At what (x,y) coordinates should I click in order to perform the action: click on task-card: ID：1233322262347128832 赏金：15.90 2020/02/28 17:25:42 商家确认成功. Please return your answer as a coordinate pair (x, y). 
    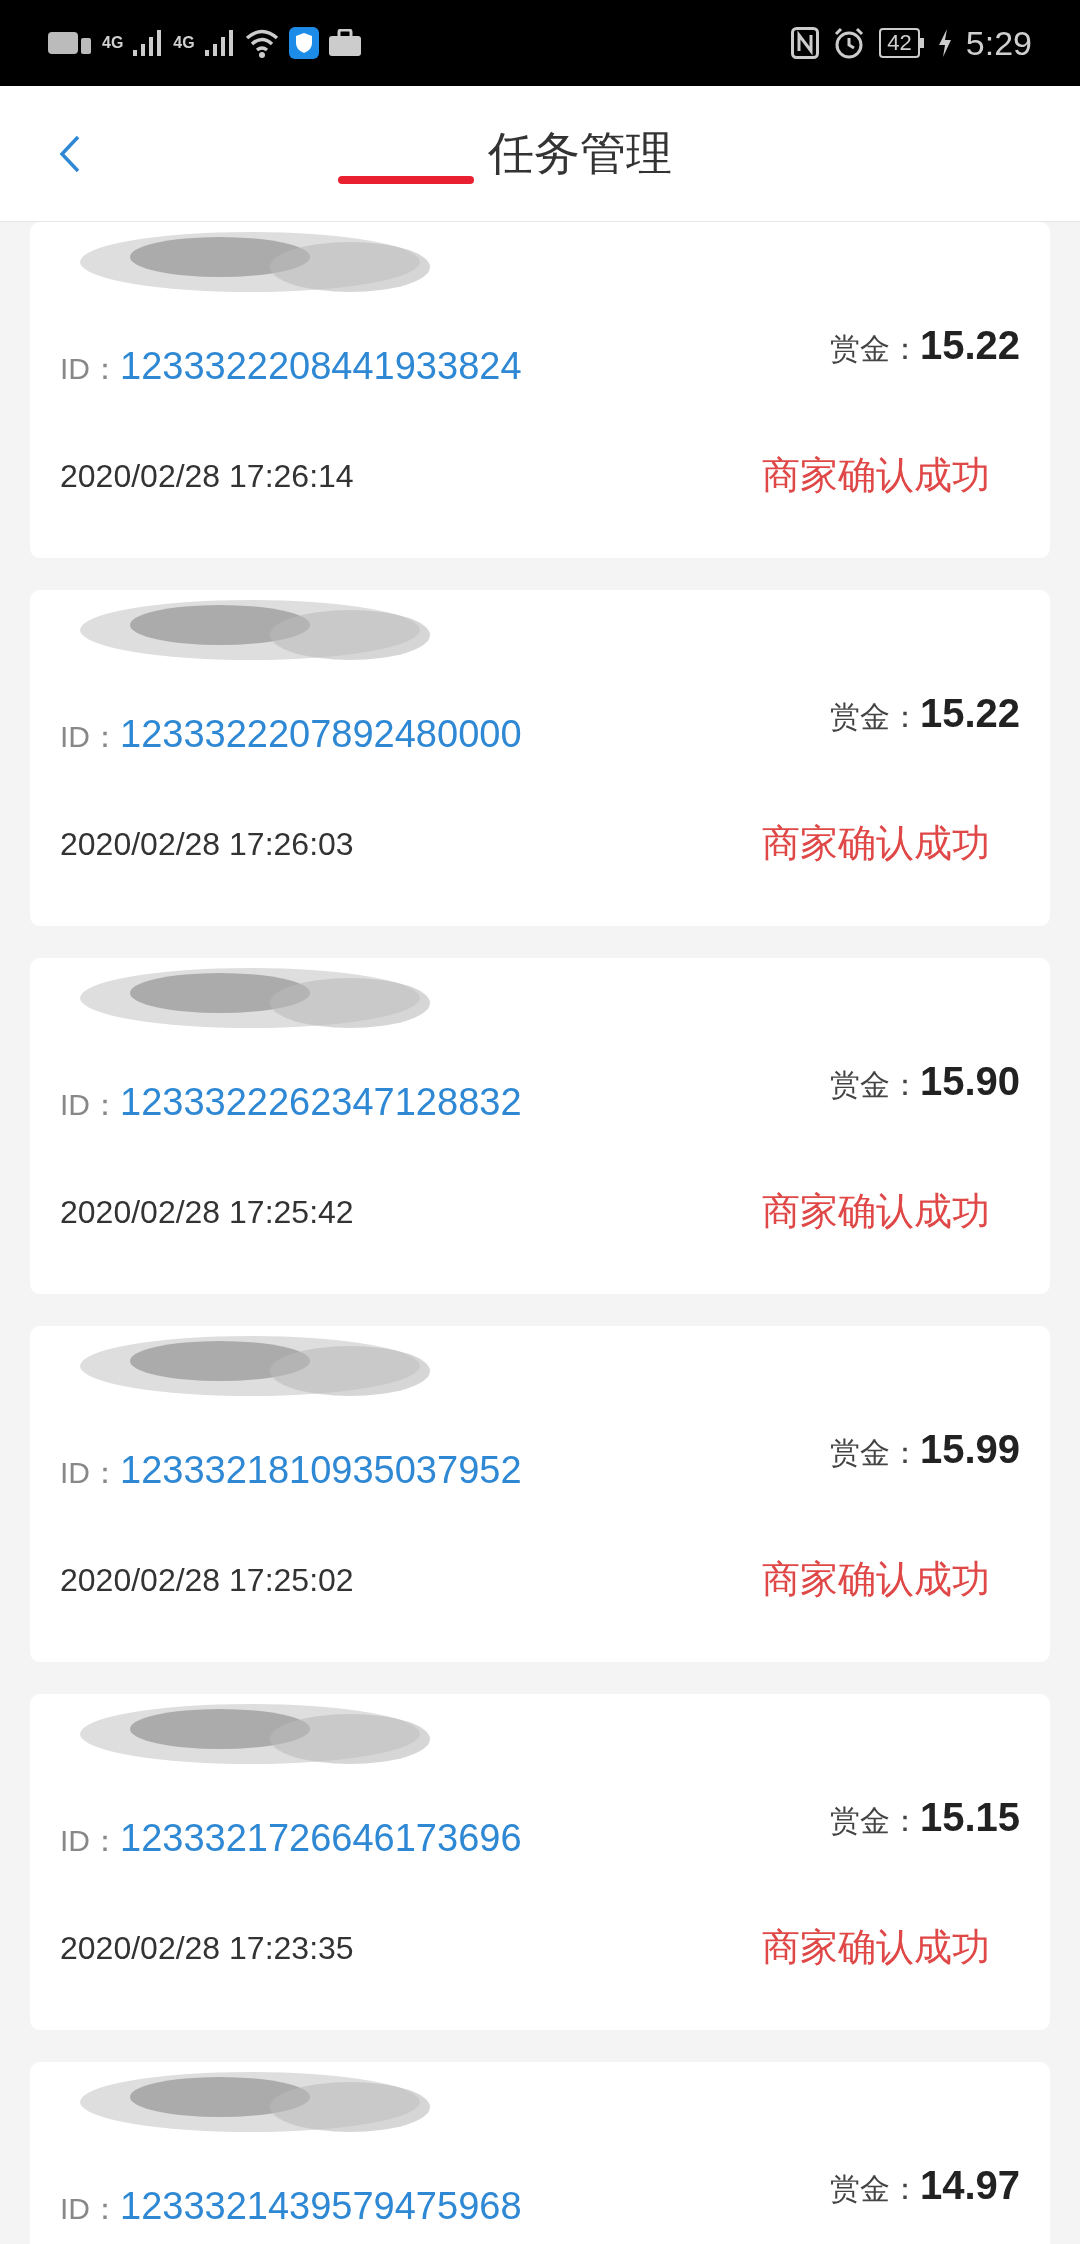
    Looking at the image, I should click on (540, 1126).